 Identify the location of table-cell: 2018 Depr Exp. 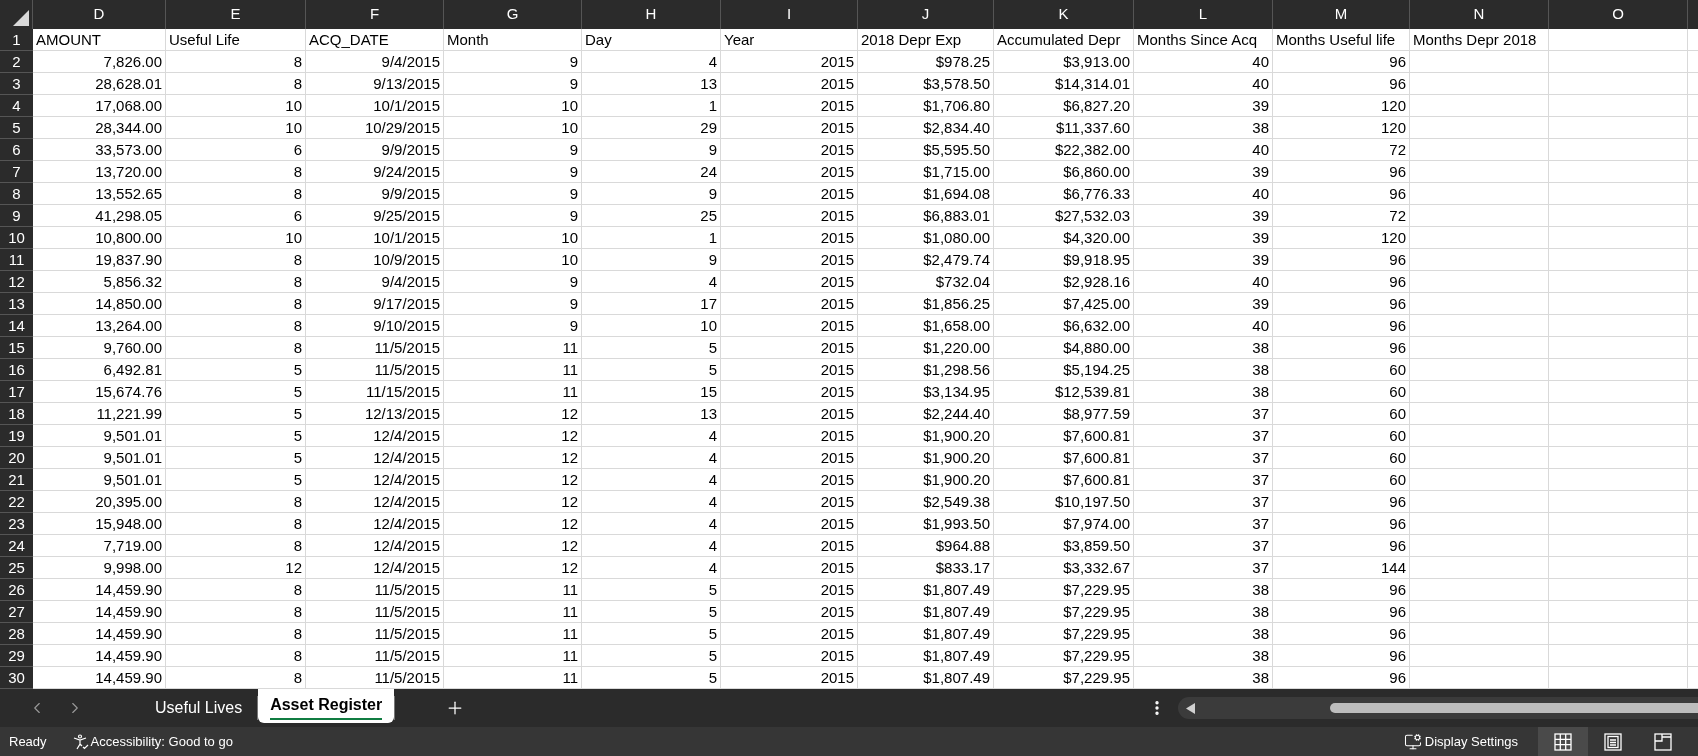
(926, 40).